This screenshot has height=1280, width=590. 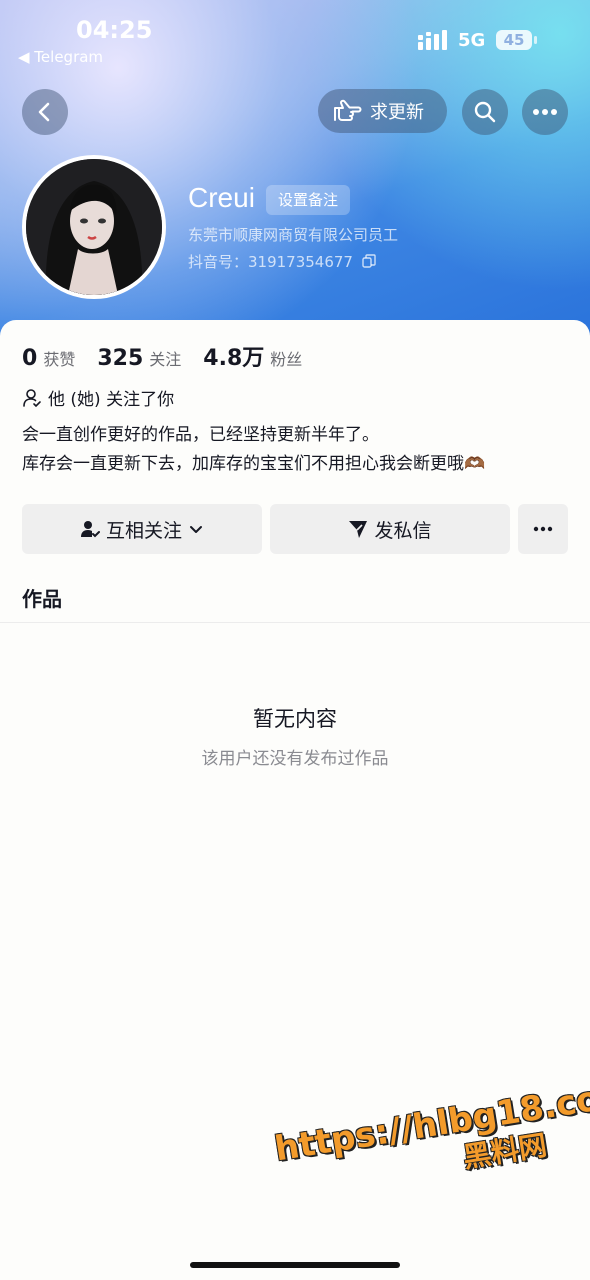 I want to click on follows-you-indicator: 他 (她) 关注了你, so click(x=98, y=397).